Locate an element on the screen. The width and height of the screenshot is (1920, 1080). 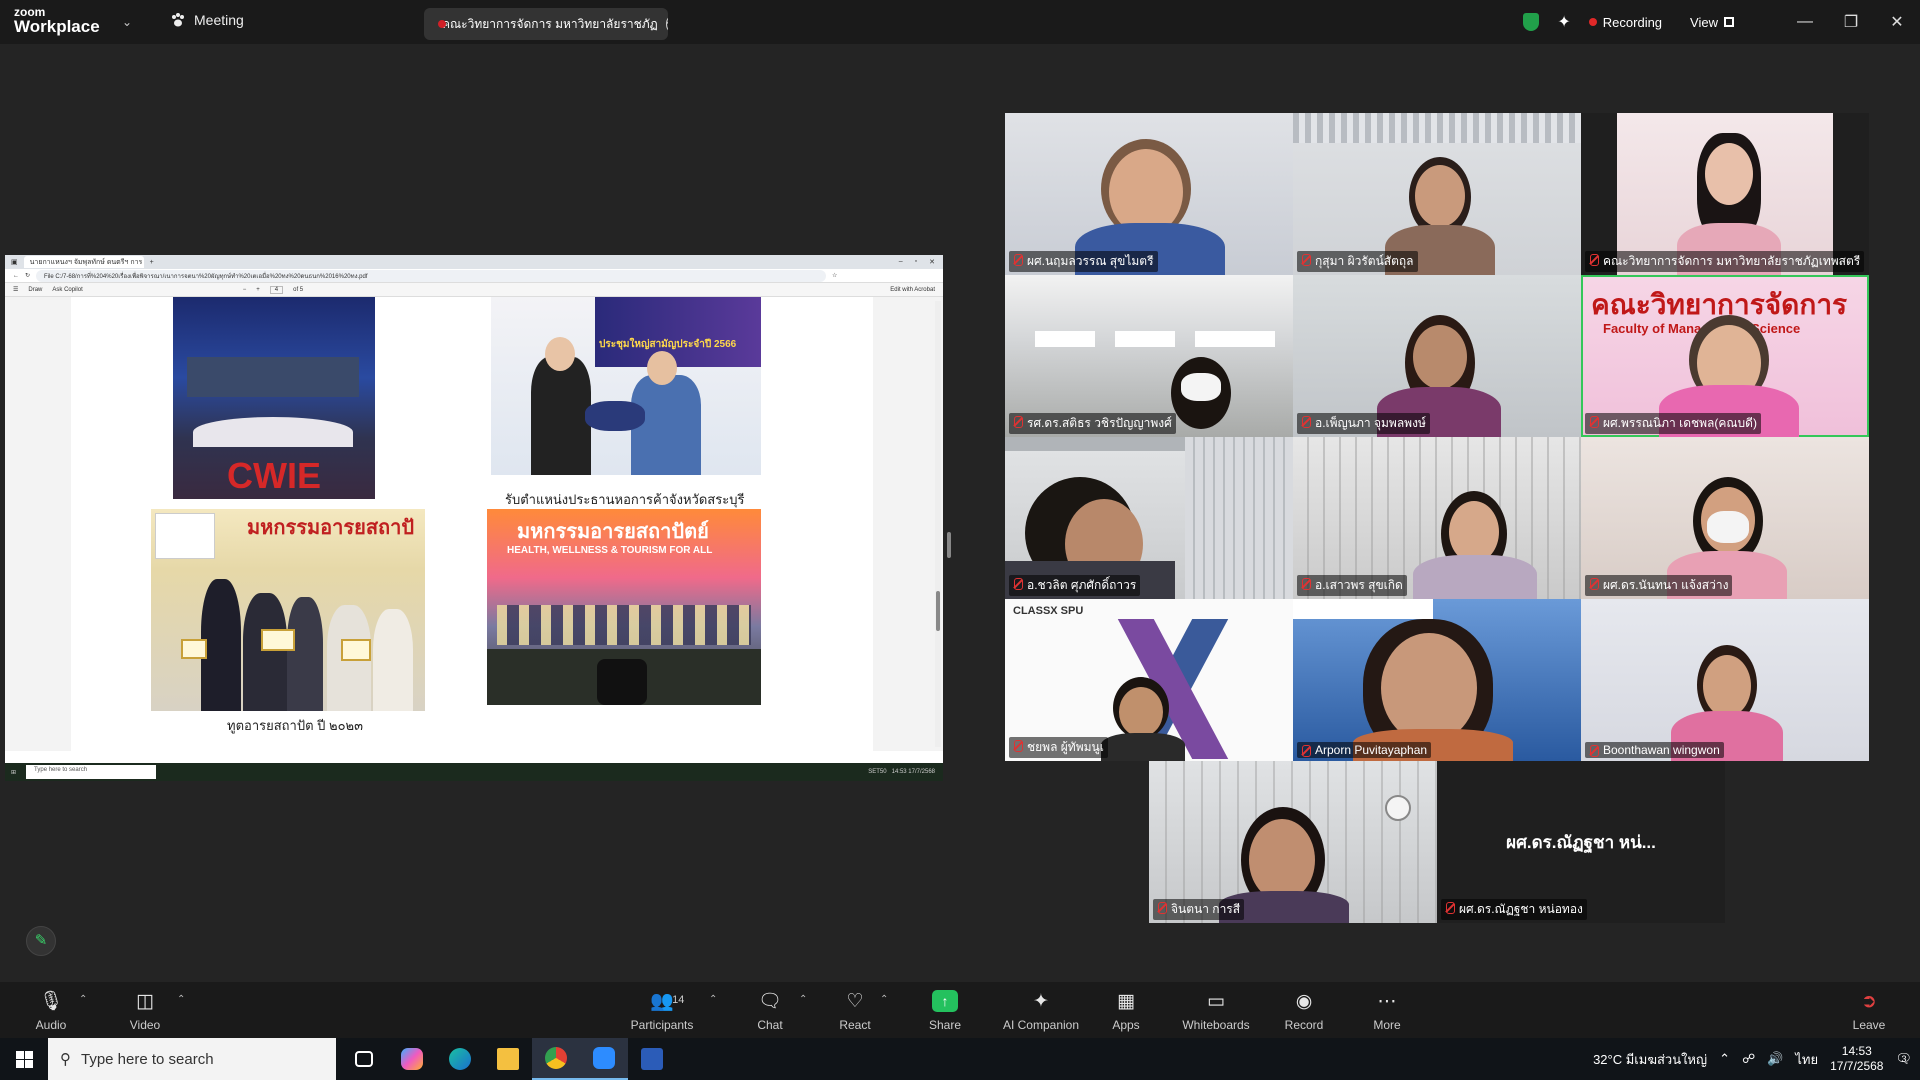
star-icon: ☆ is located at coordinates (834, 275).